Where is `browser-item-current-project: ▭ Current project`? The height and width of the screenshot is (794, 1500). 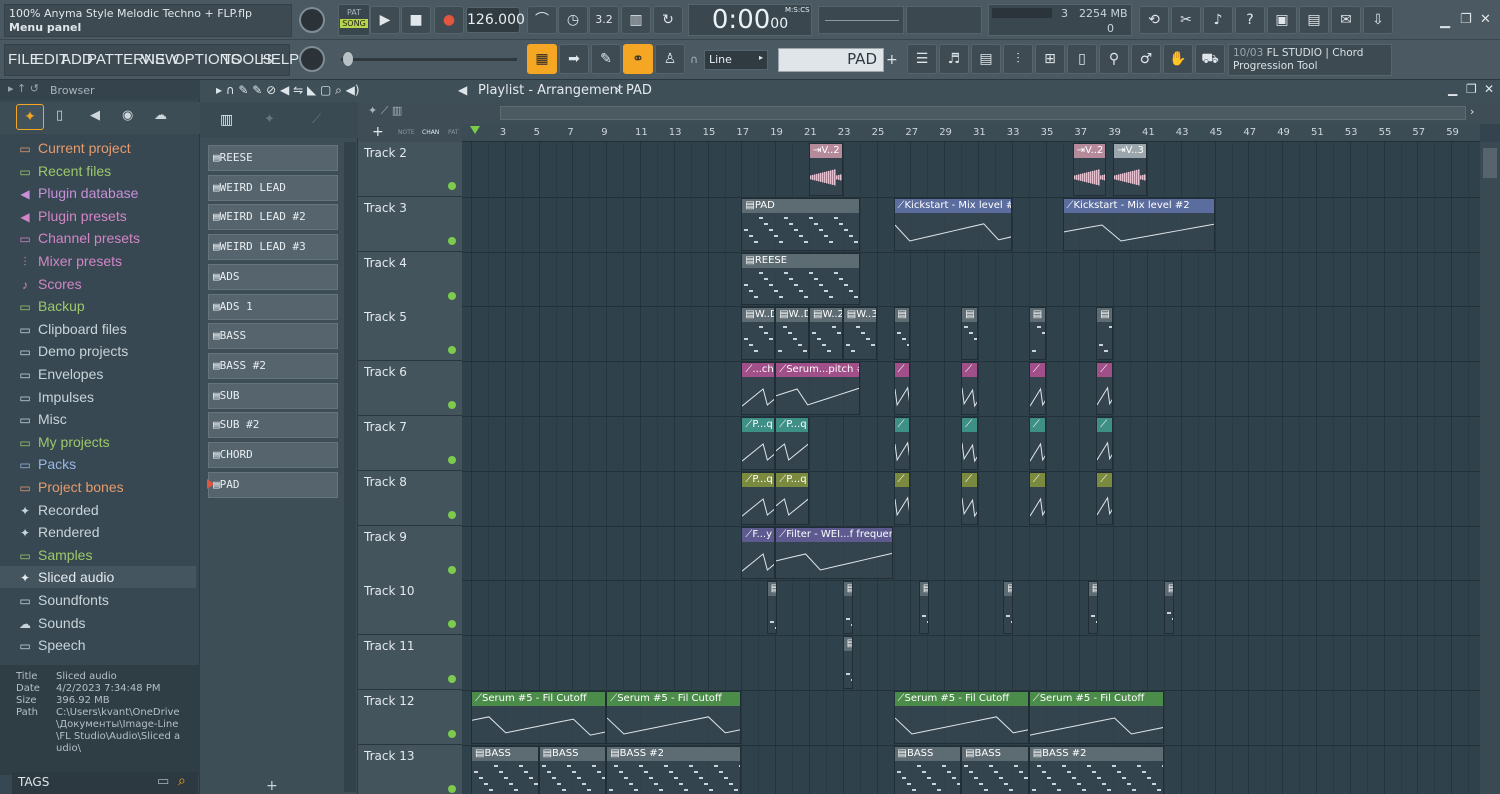
browser-item-current-project: ▭ Current project is located at coordinates (74, 148).